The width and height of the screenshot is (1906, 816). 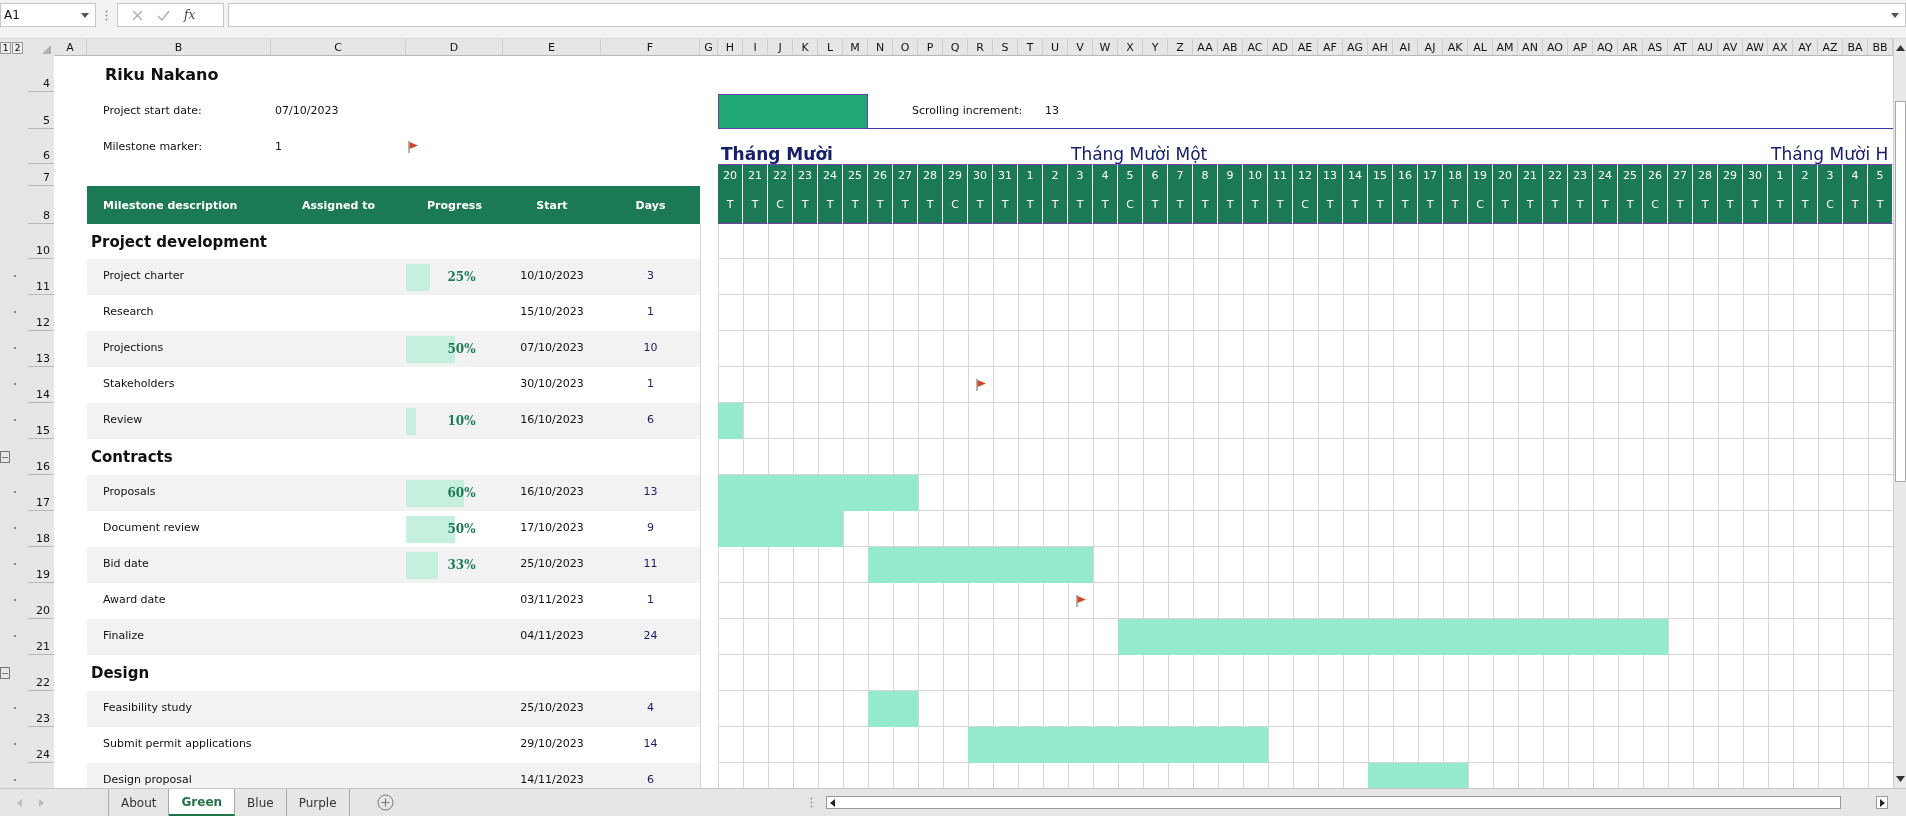 I want to click on column-header: F, so click(x=650, y=47).